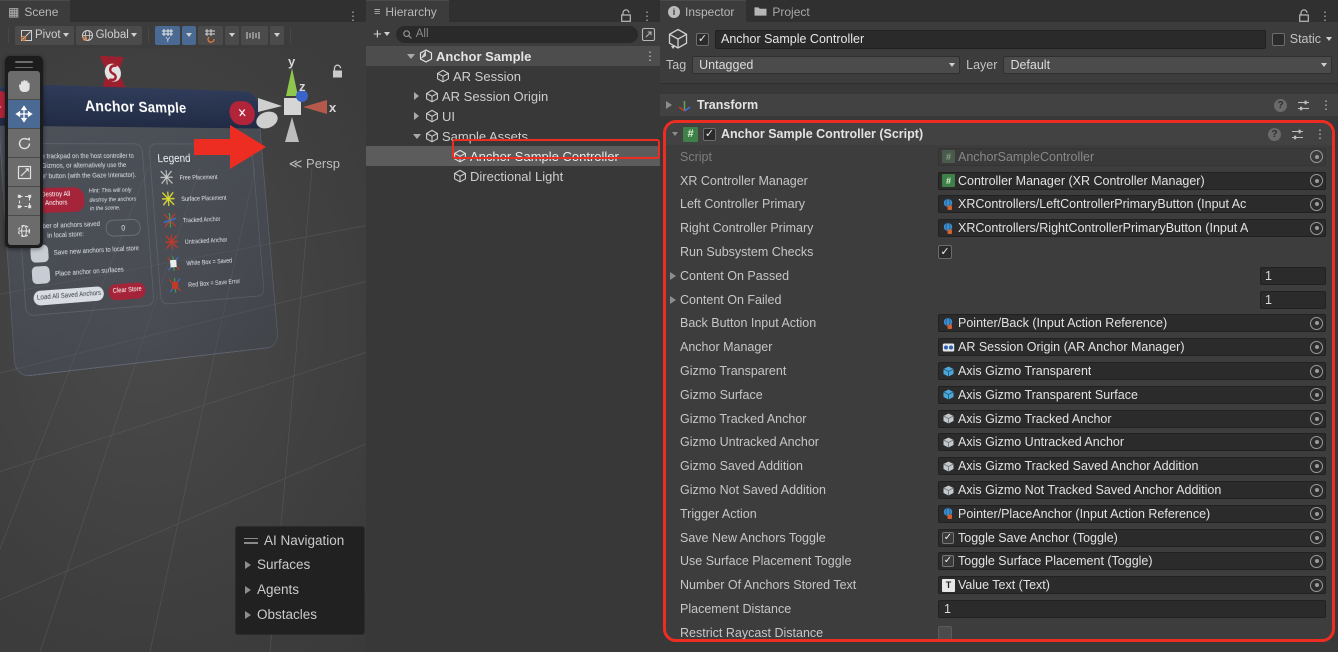 This screenshot has height=652, width=1338. What do you see at coordinates (24, 143) in the screenshot?
I see `rotate-tool` at bounding box center [24, 143].